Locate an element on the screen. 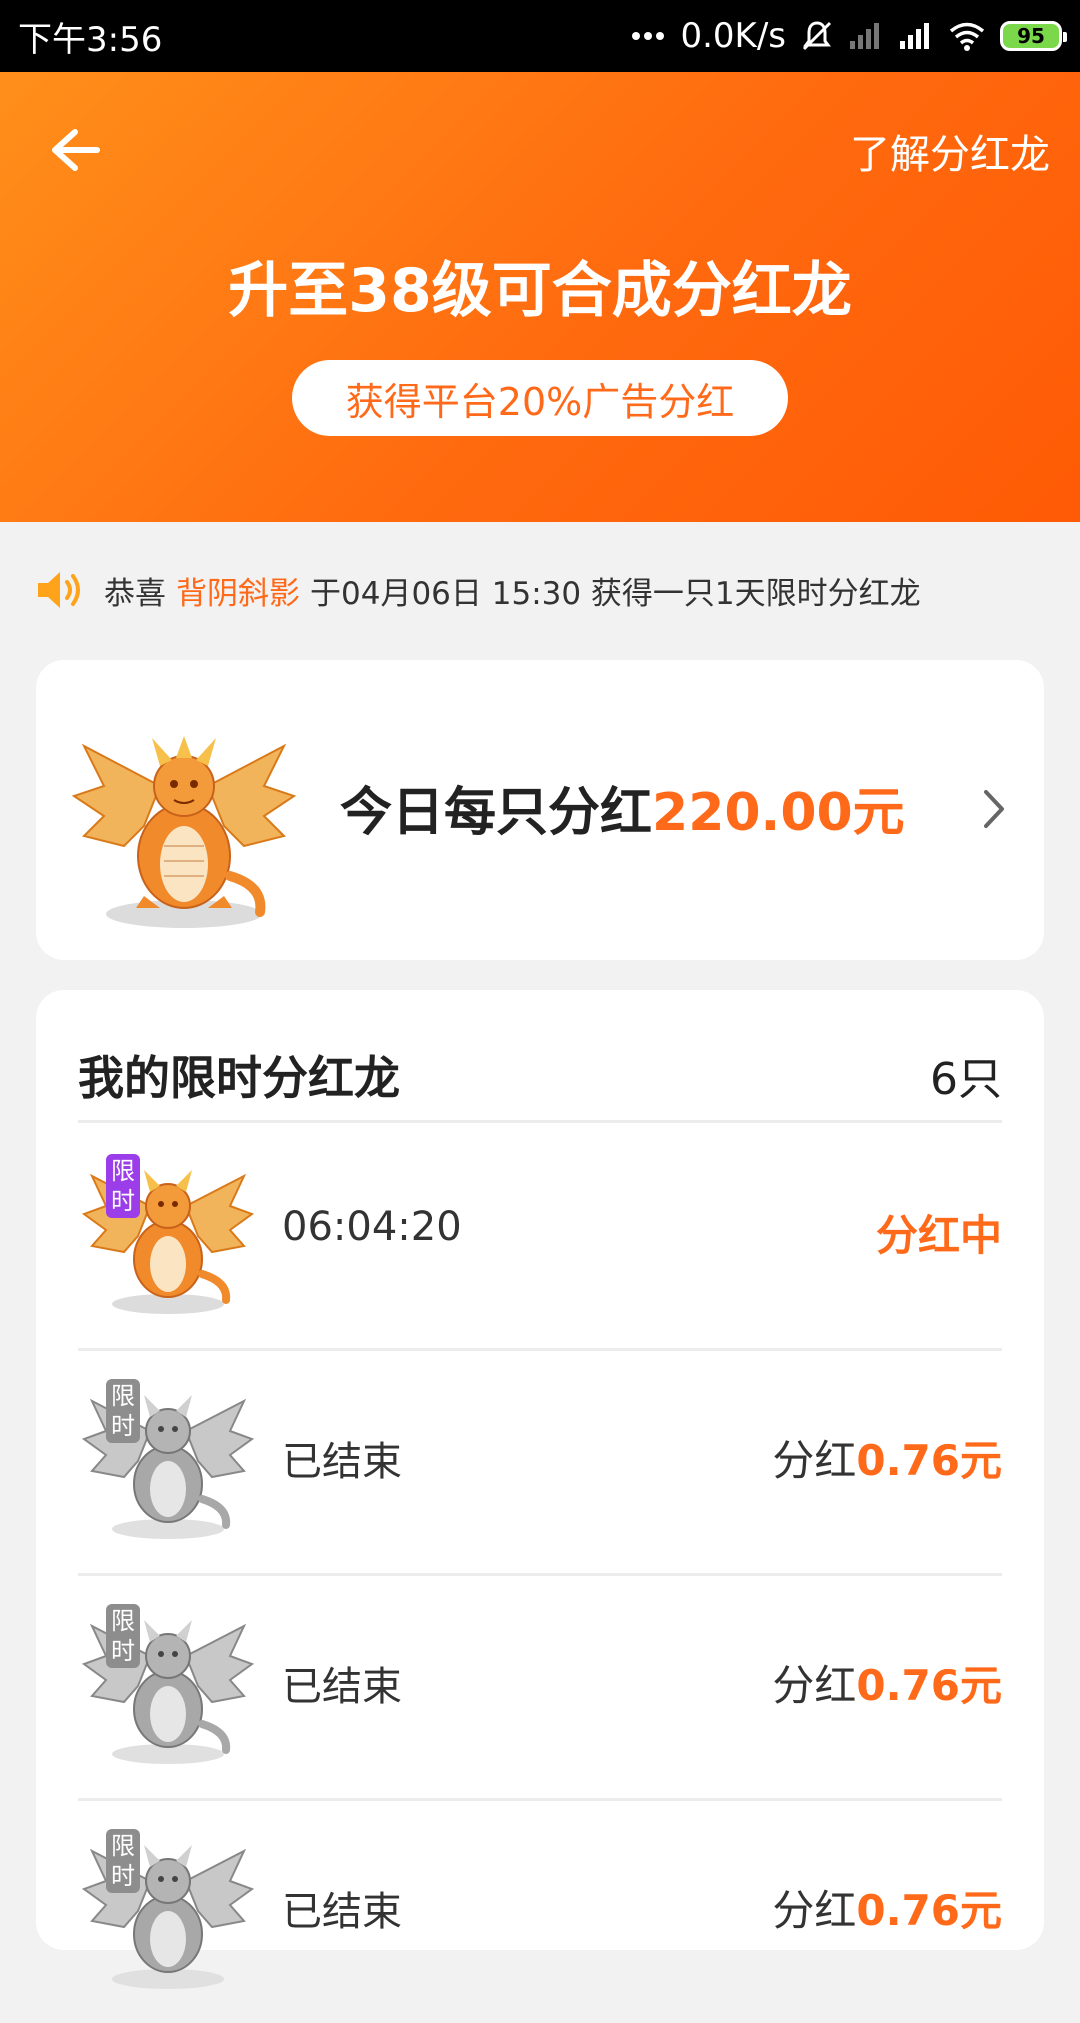  countdown-timer: 06:04:20 is located at coordinates (372, 1227).